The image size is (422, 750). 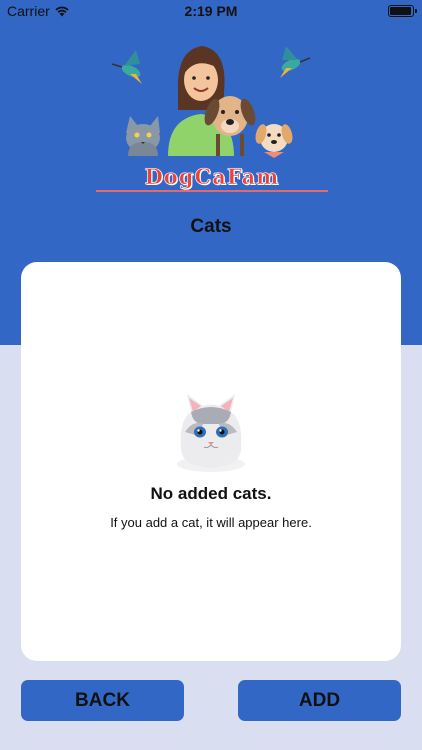 I want to click on empty-state-subtitle: If you add a cat, it will appear here., so click(x=211, y=522).